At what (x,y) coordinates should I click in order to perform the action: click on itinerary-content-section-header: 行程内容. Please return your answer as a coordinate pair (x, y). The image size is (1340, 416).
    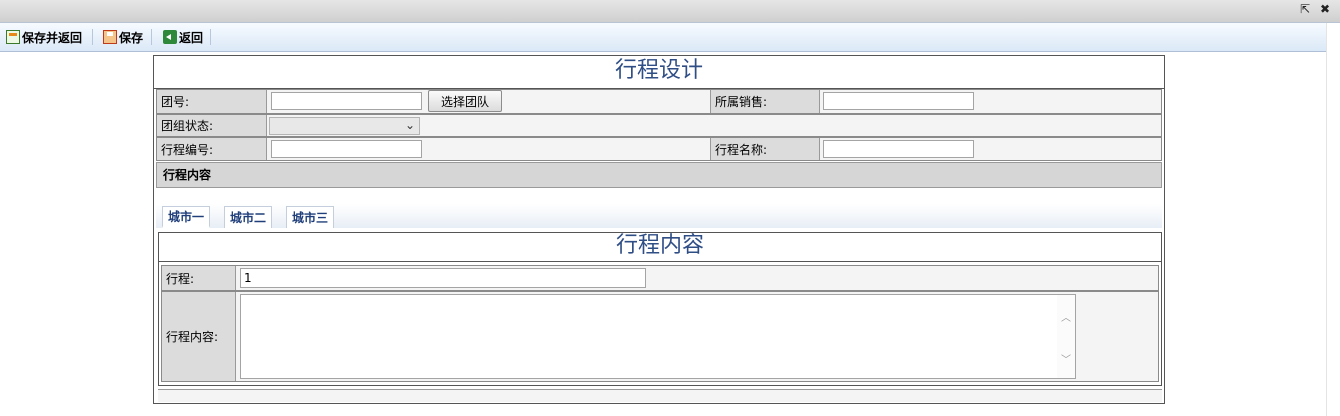
    Looking at the image, I should click on (659, 175).